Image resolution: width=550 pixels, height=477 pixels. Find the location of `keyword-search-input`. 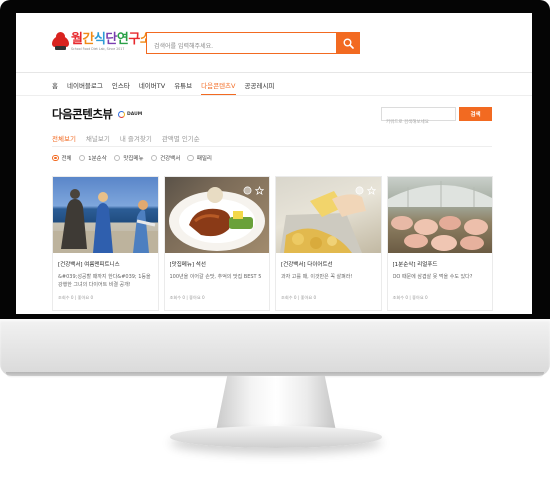

keyword-search-input is located at coordinates (418, 122).